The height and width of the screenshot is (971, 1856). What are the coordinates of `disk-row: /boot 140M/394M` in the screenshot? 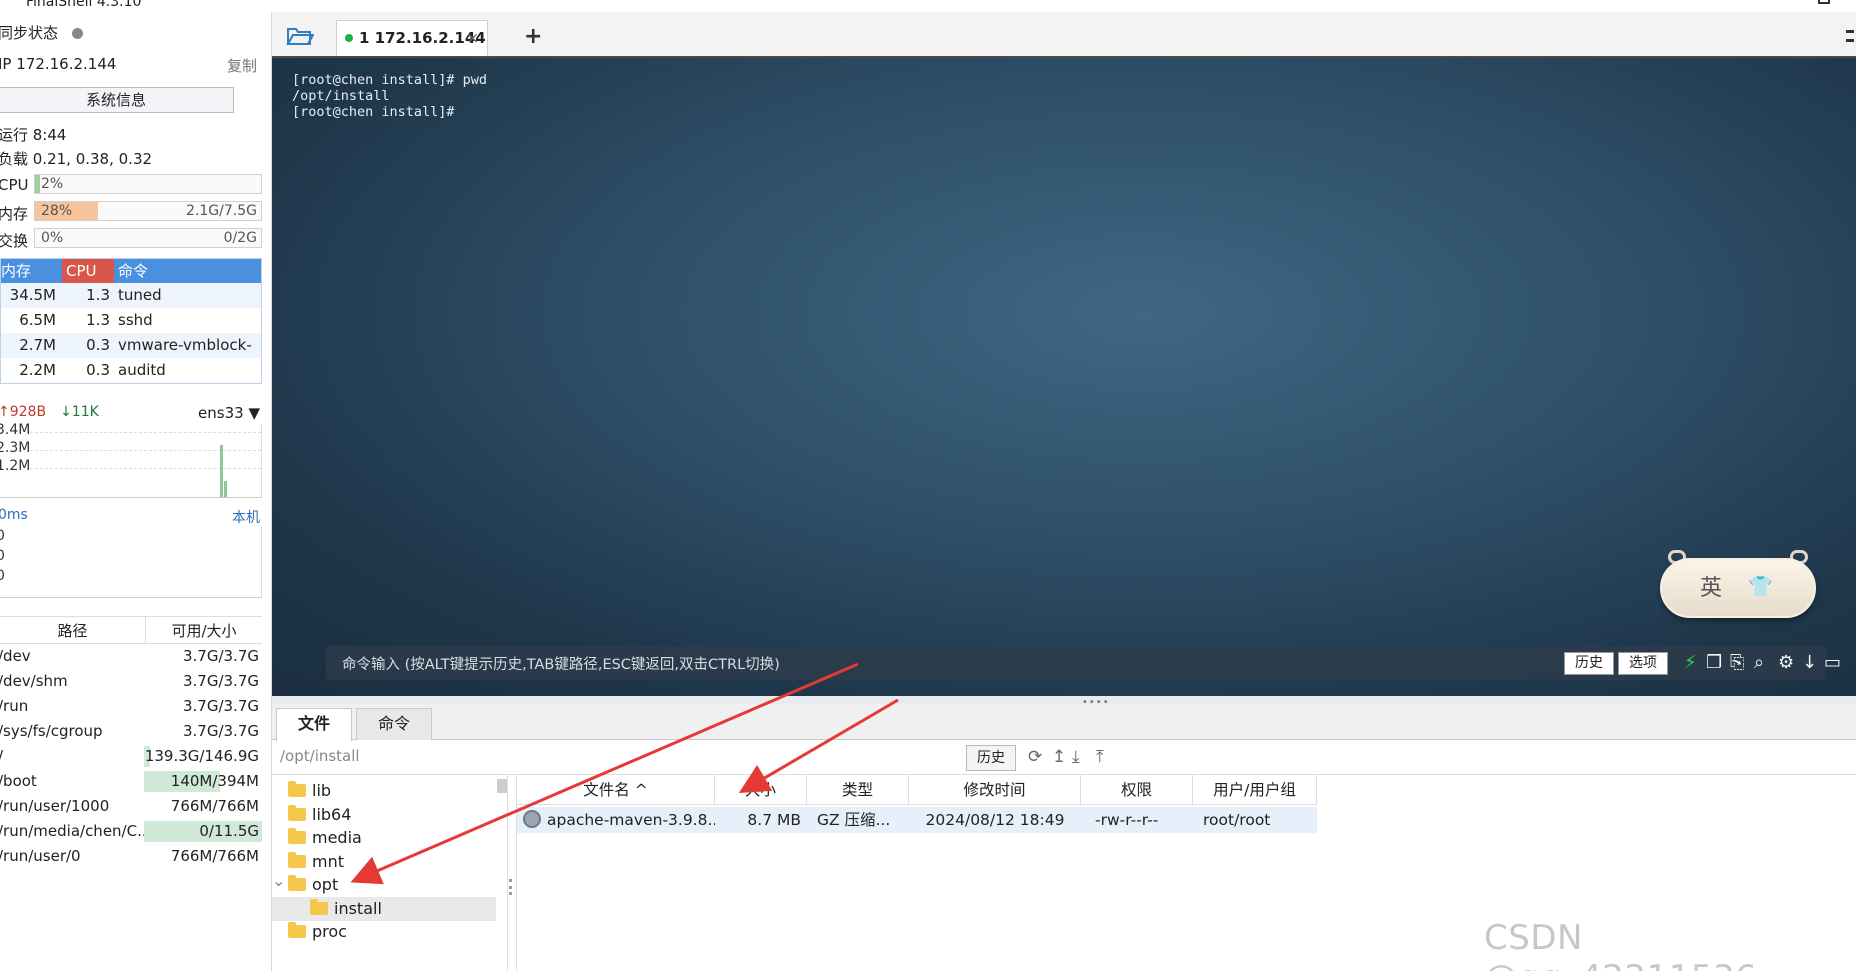 It's located at (131, 781).